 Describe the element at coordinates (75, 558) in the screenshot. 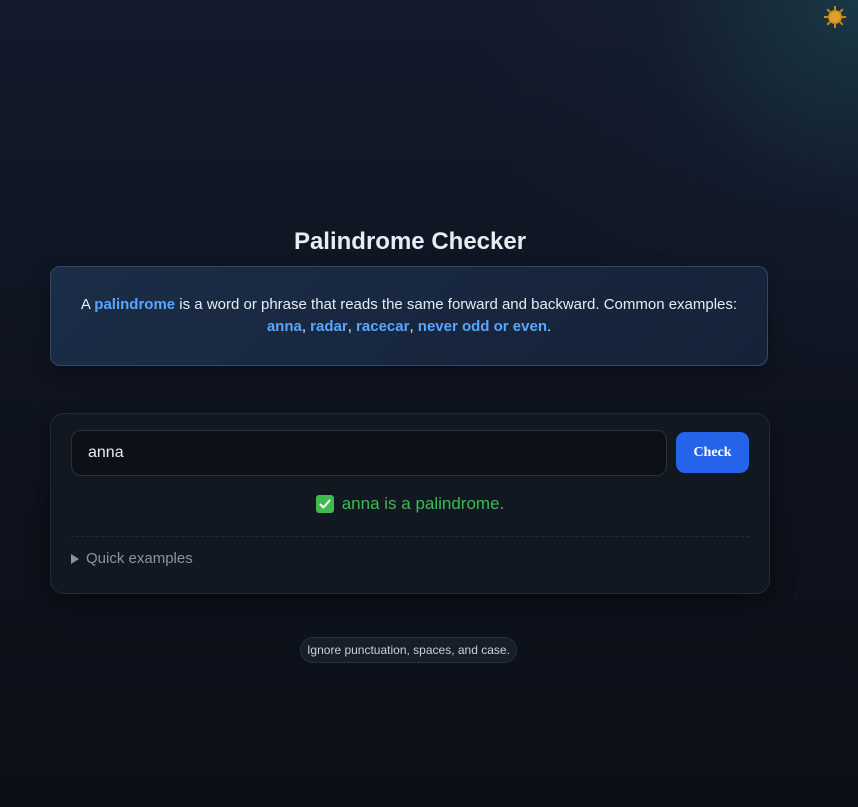

I see `triangle-right-icon` at that location.